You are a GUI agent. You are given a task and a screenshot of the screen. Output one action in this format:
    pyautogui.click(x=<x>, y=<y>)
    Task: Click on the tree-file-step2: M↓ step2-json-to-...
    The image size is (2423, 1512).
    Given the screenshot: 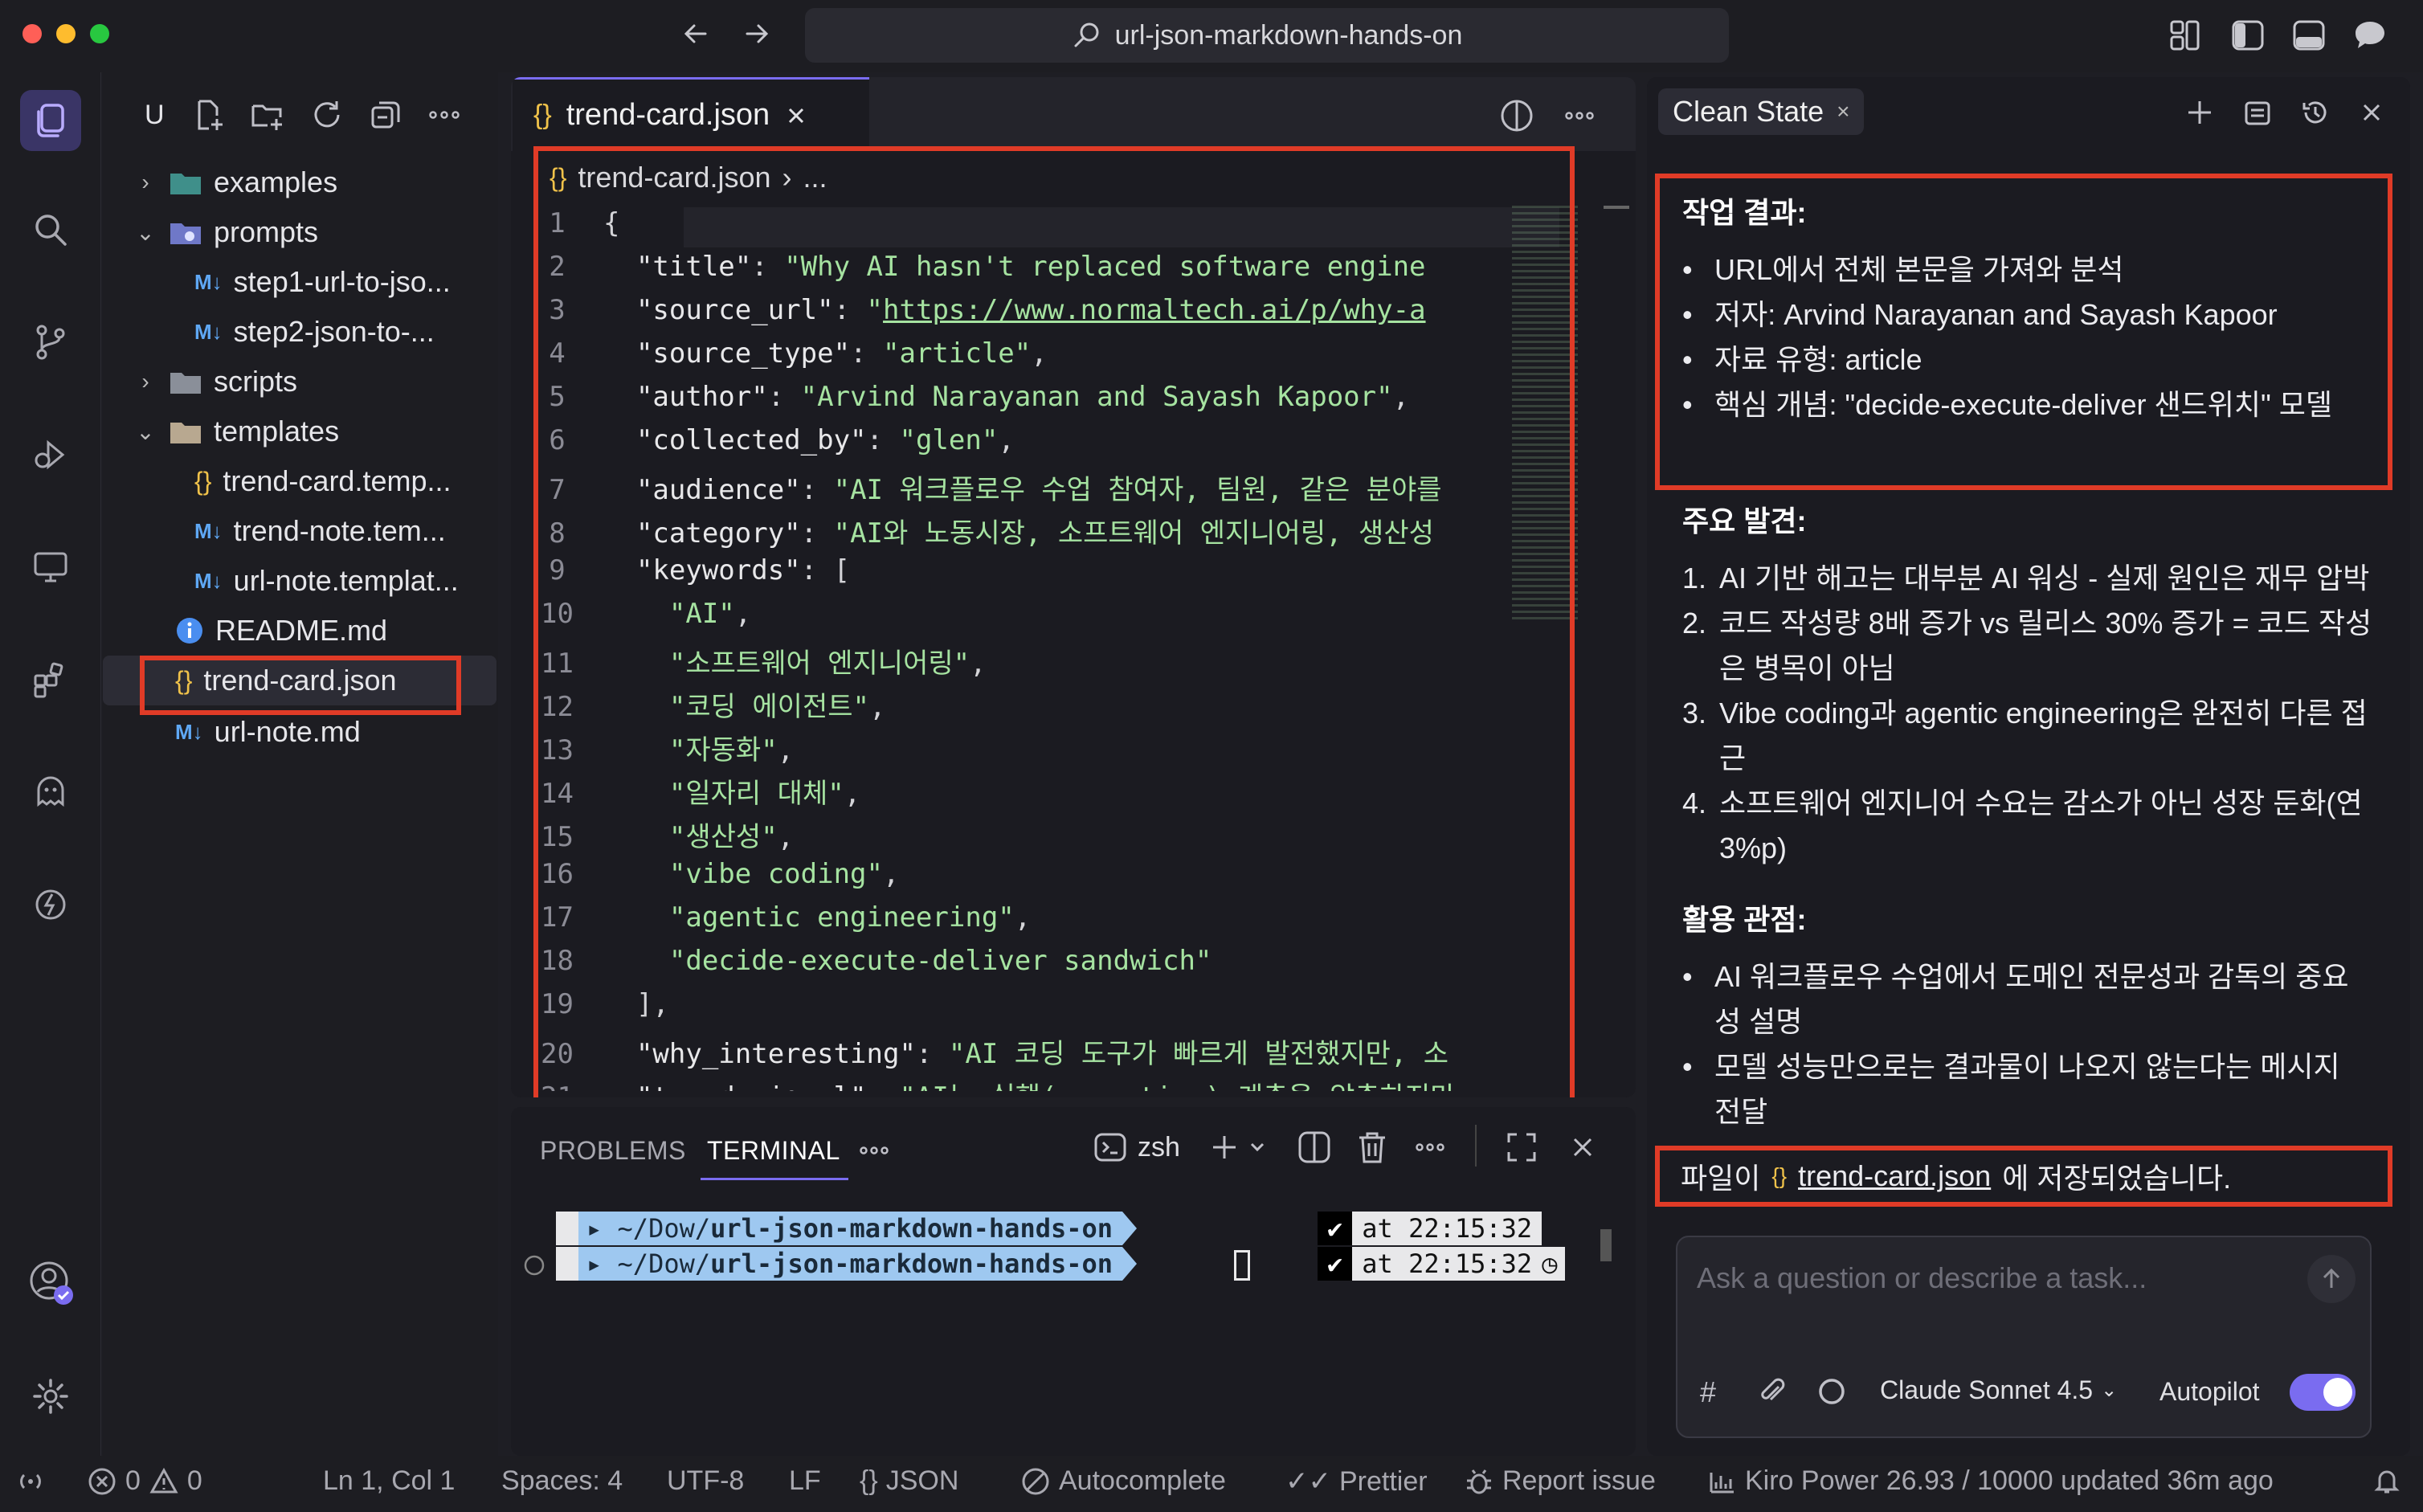 What is the action you would take?
    pyautogui.click(x=301, y=332)
    